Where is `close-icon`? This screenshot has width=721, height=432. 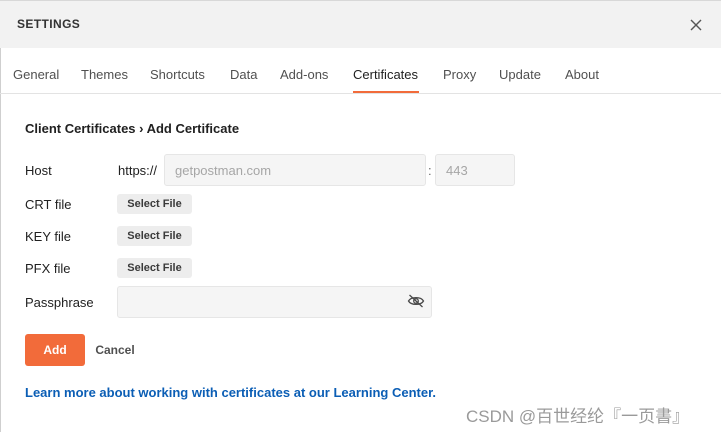
close-icon is located at coordinates (696, 25).